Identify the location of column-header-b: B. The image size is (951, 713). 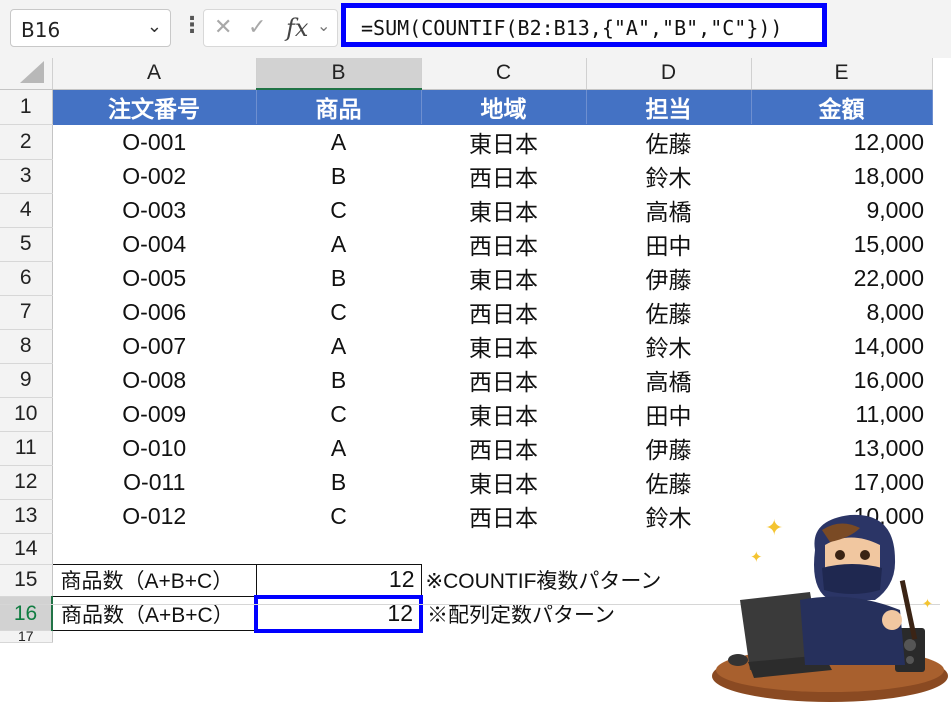
(339, 74).